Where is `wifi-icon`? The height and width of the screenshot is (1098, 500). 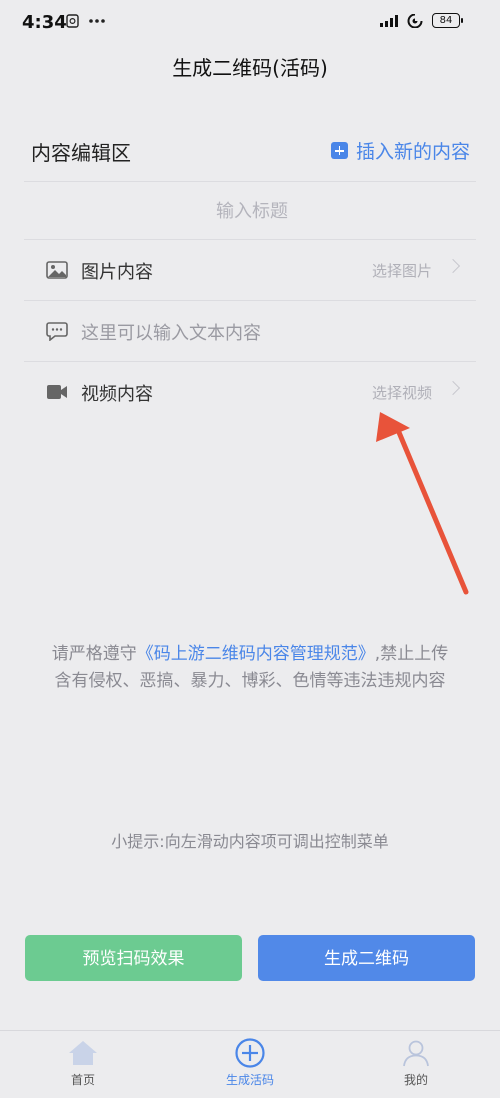
wifi-icon is located at coordinates (415, 20).